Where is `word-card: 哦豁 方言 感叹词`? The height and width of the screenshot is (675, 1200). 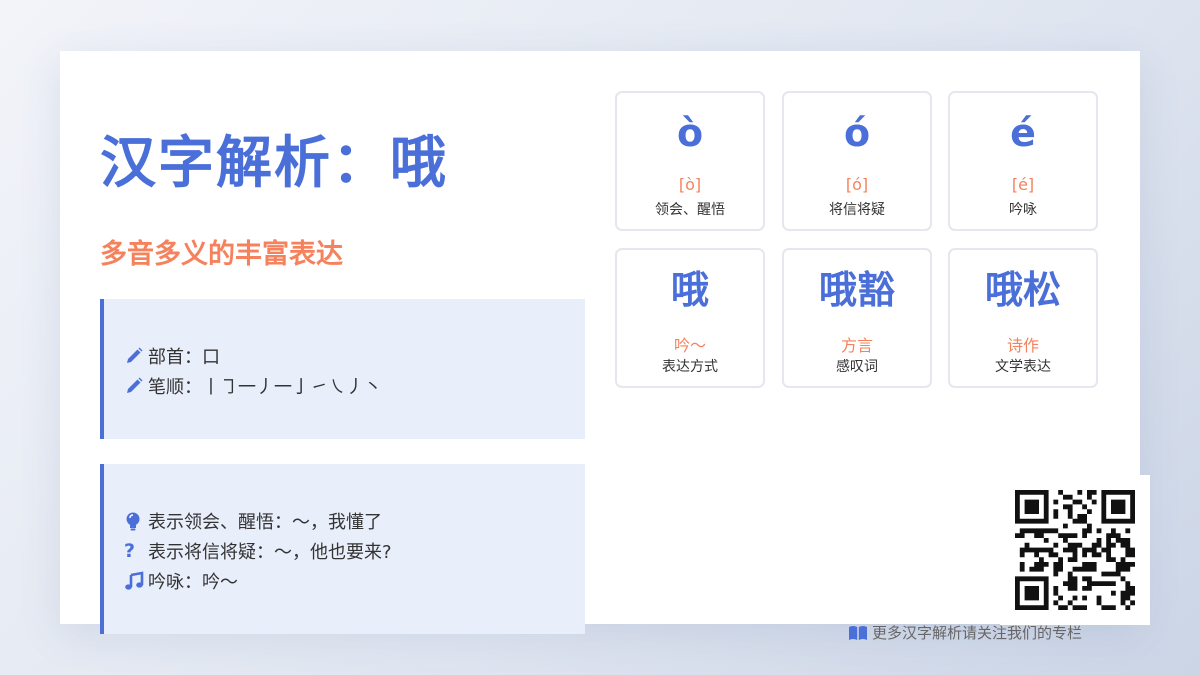
word-card: 哦豁 方言 感叹词 is located at coordinates (857, 318).